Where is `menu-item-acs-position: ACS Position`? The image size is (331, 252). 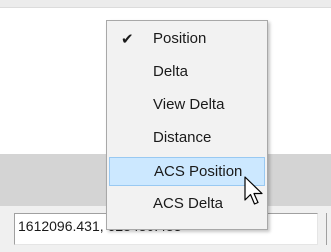 menu-item-acs-position: ACS Position is located at coordinates (187, 171).